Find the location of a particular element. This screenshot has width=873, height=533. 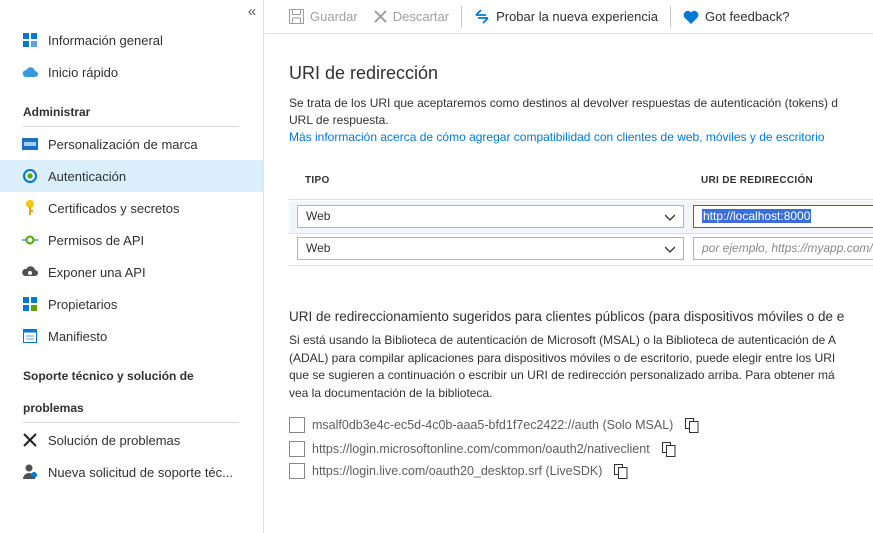

redirect-uri-value: http://localhost:8000 is located at coordinates (757, 216).